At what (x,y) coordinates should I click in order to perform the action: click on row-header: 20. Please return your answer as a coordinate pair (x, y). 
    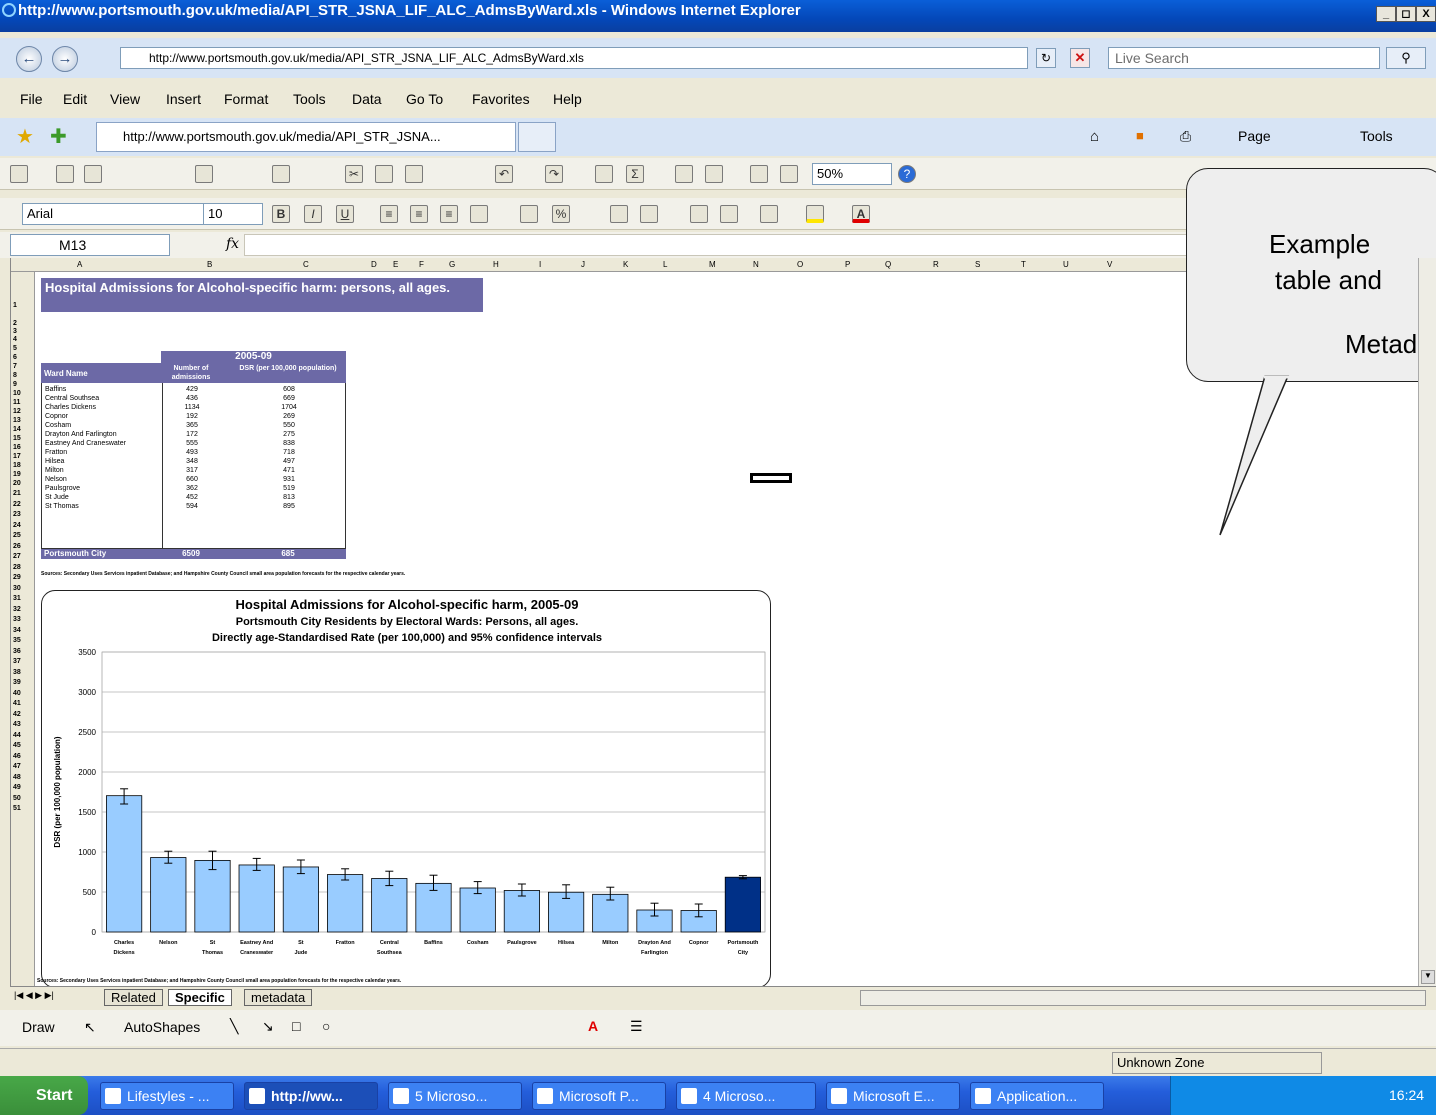
    Looking at the image, I should click on (17, 483).